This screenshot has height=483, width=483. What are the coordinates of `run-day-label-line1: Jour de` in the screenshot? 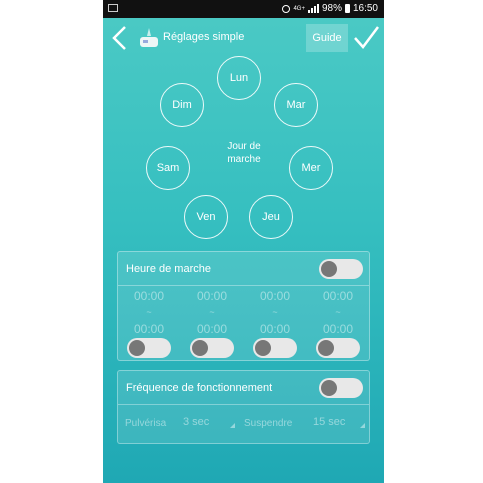 It's located at (244, 146).